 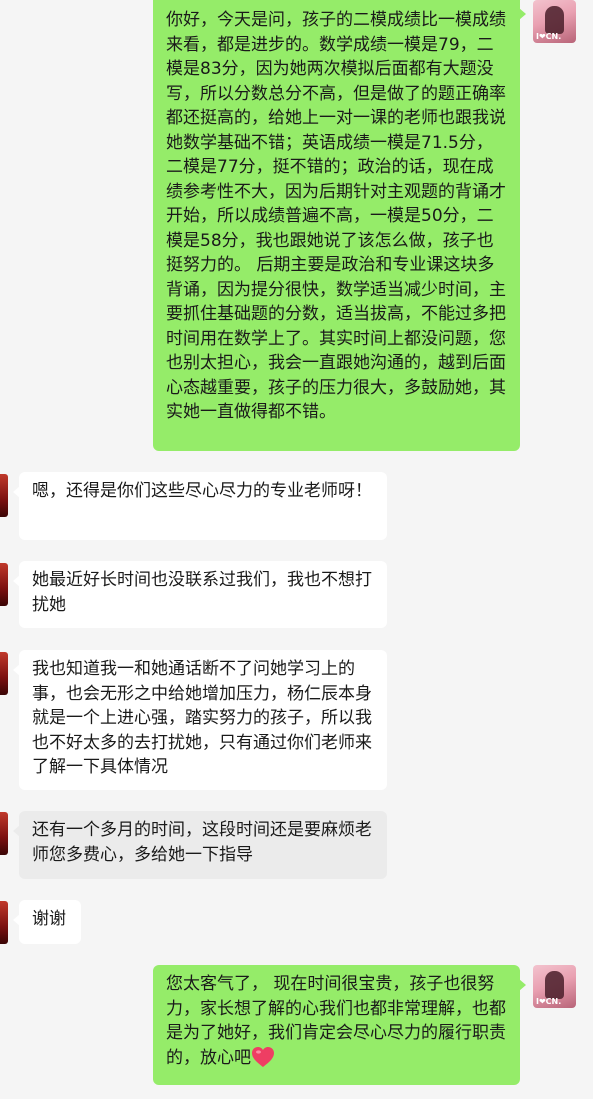 What do you see at coordinates (263, 1056) in the screenshot?
I see `heart-emoji-icon` at bounding box center [263, 1056].